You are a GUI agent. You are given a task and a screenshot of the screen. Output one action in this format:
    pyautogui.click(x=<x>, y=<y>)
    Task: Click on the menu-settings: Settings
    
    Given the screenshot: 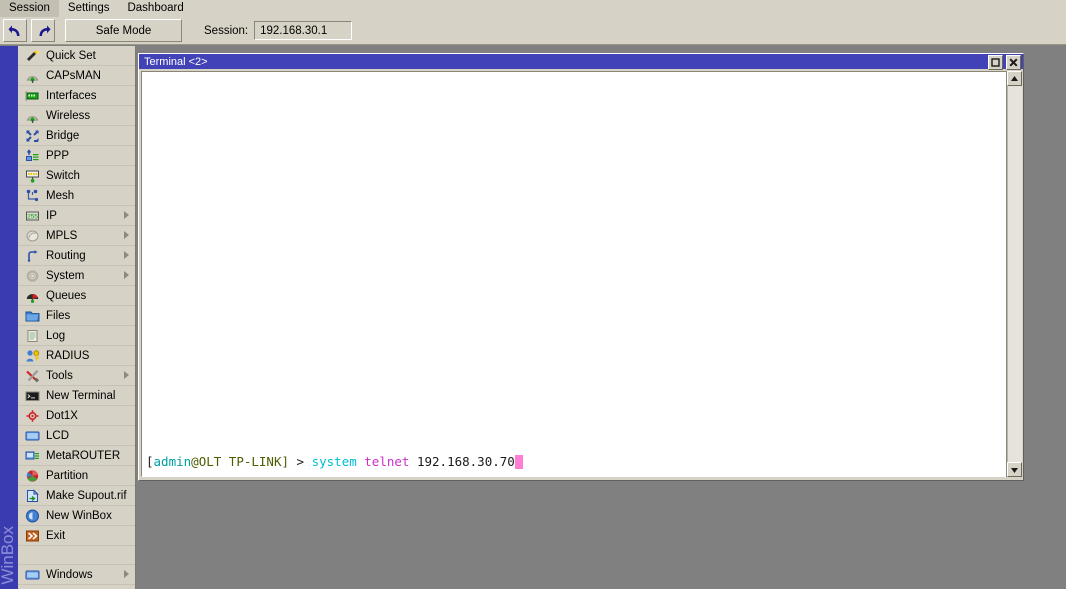 What is the action you would take?
    pyautogui.click(x=89, y=8)
    